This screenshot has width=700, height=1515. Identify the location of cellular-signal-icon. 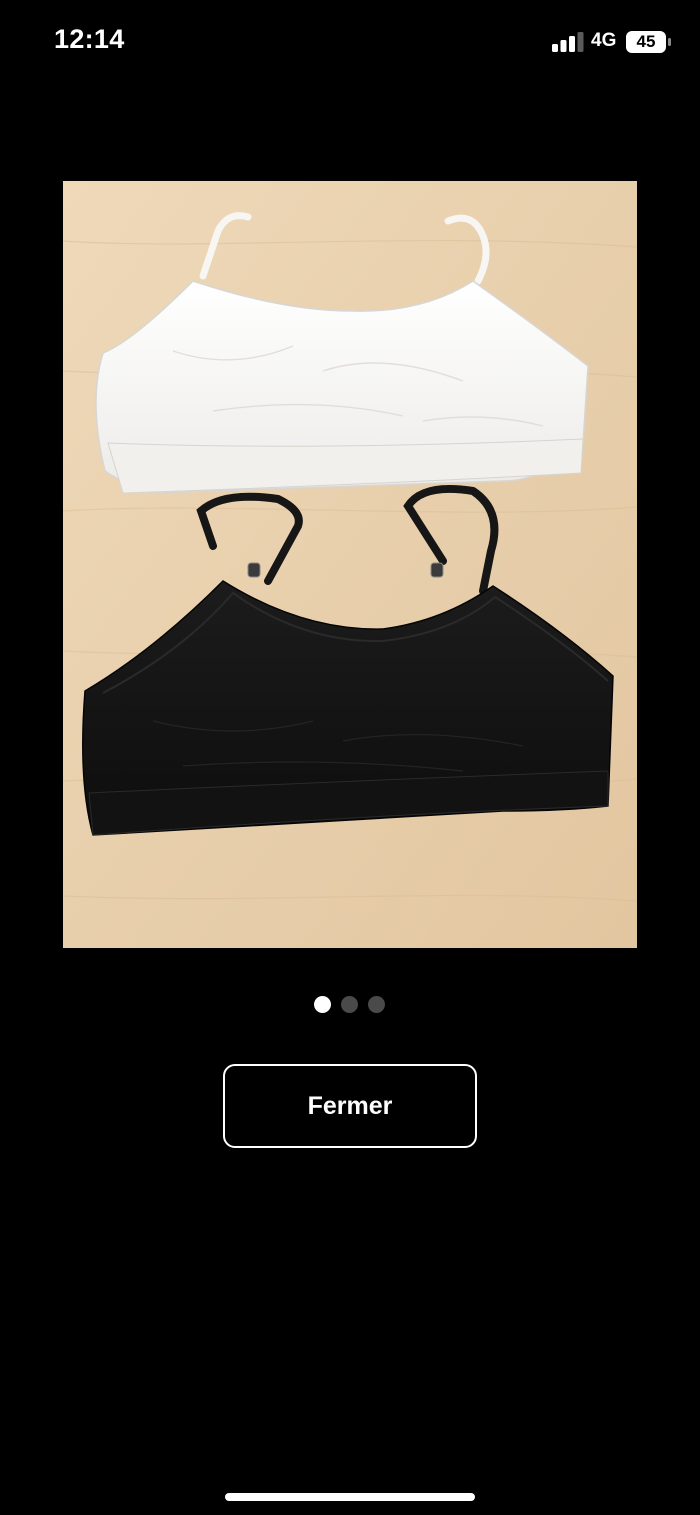
(568, 42).